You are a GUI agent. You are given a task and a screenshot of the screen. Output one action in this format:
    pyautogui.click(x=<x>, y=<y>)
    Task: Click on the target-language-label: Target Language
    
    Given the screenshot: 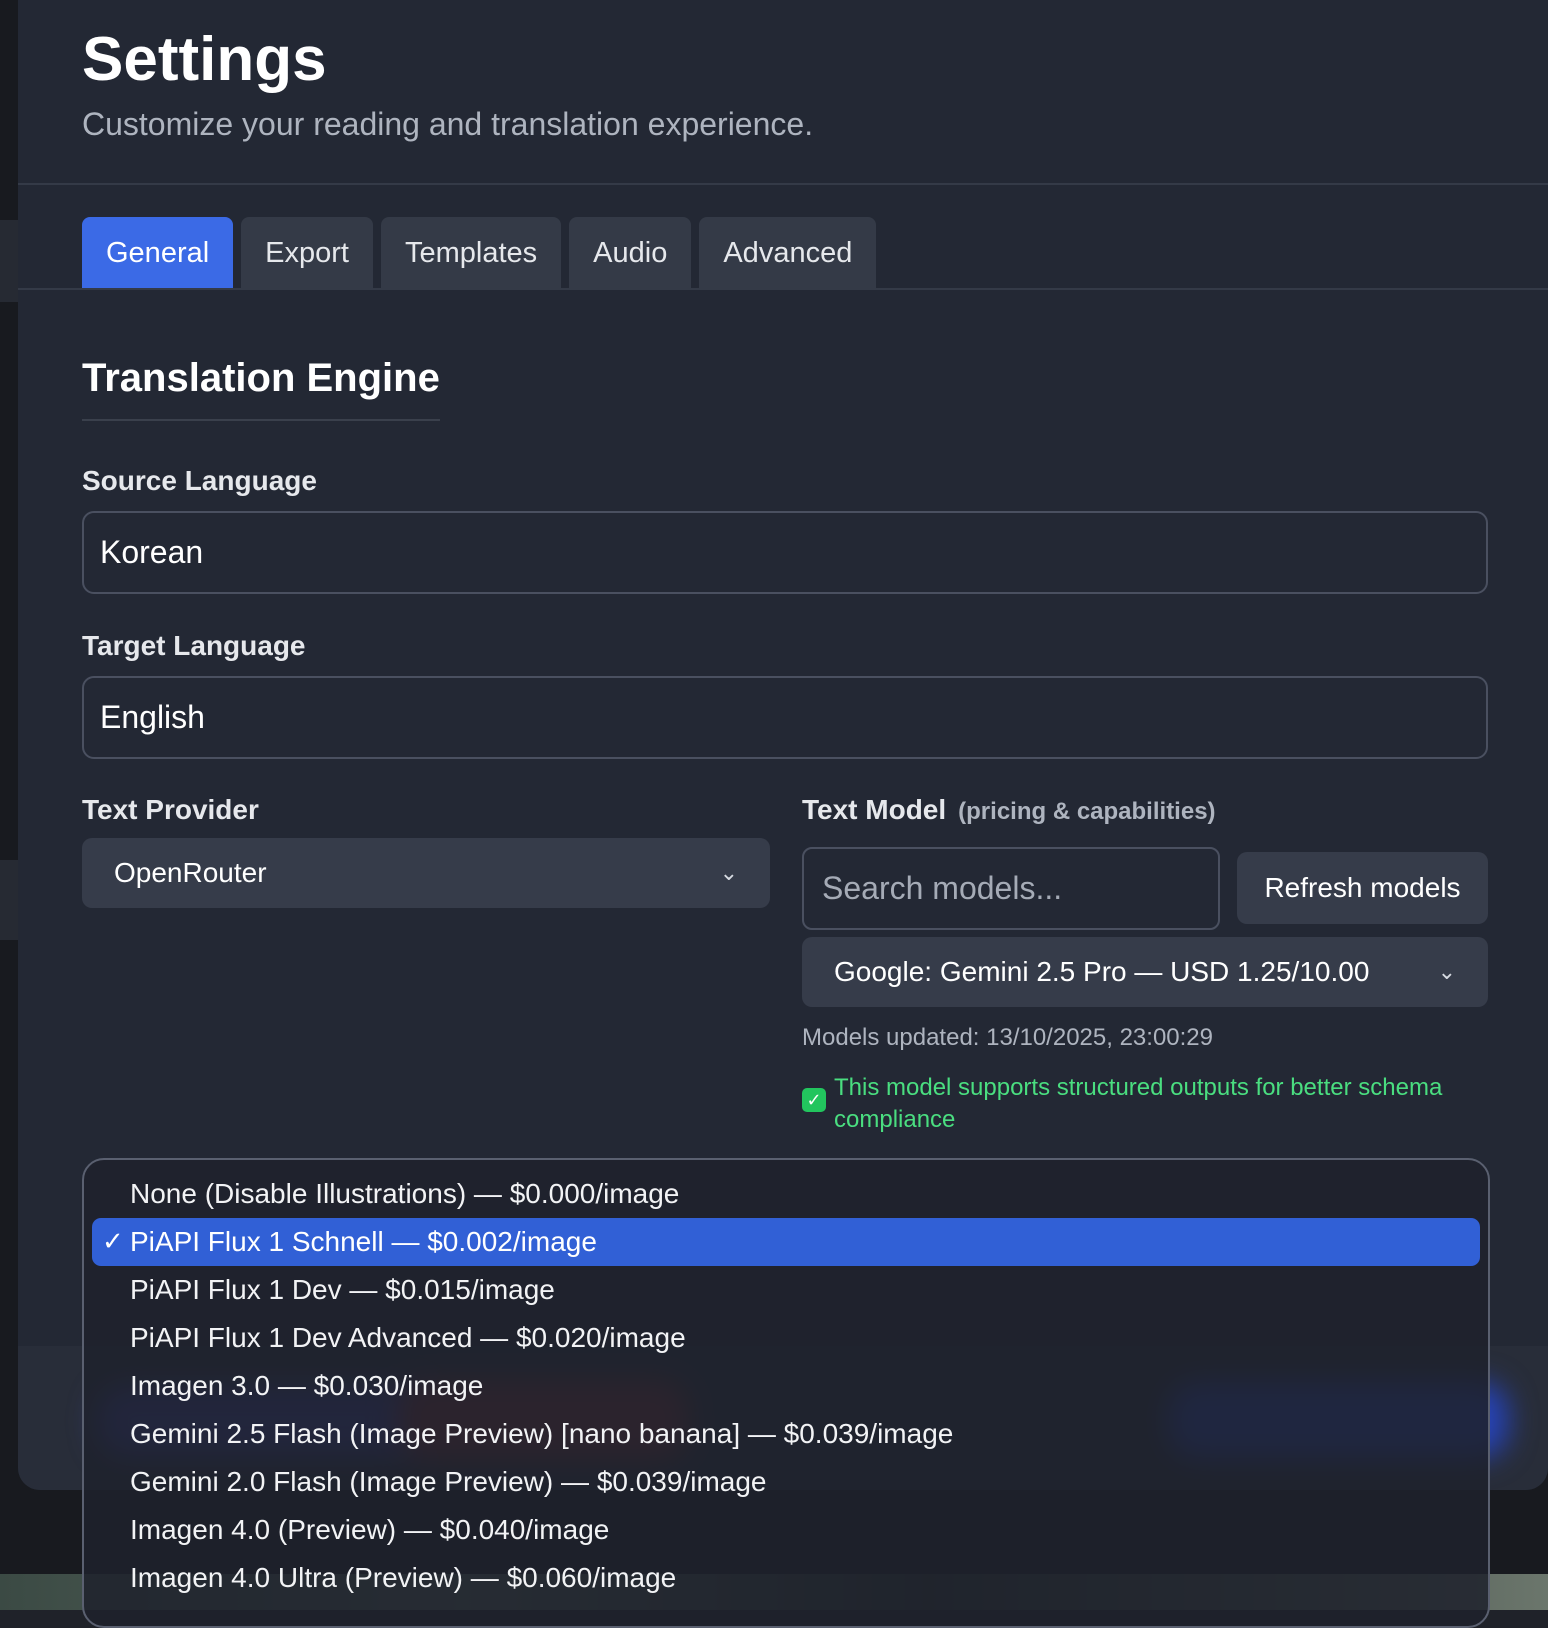 What is the action you would take?
    pyautogui.click(x=194, y=645)
    